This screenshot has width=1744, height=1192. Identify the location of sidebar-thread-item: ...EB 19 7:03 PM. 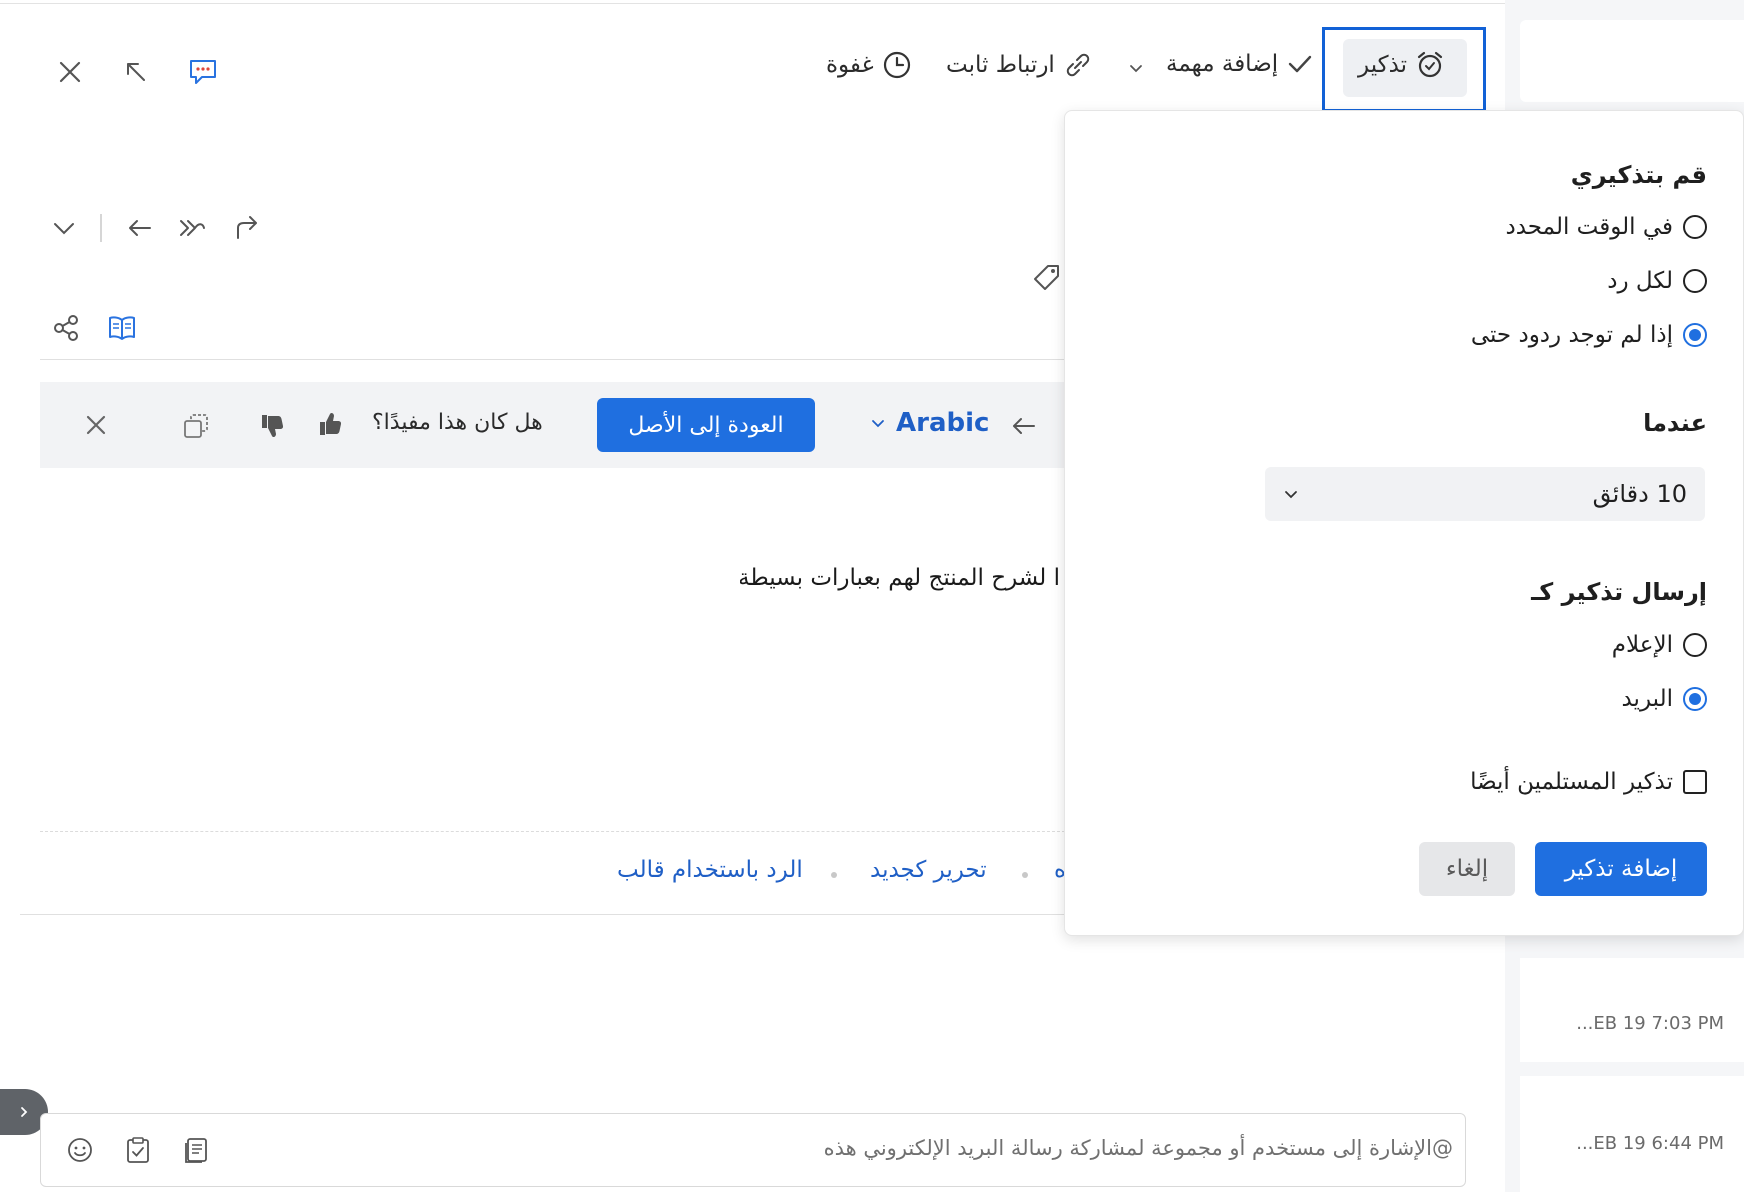
(1632, 1010).